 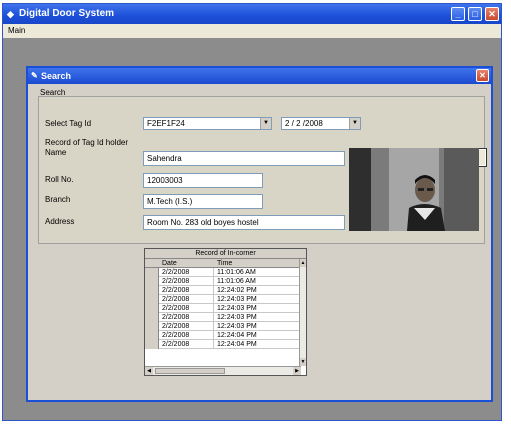 I want to click on column-header-time: Time, so click(x=224, y=263).